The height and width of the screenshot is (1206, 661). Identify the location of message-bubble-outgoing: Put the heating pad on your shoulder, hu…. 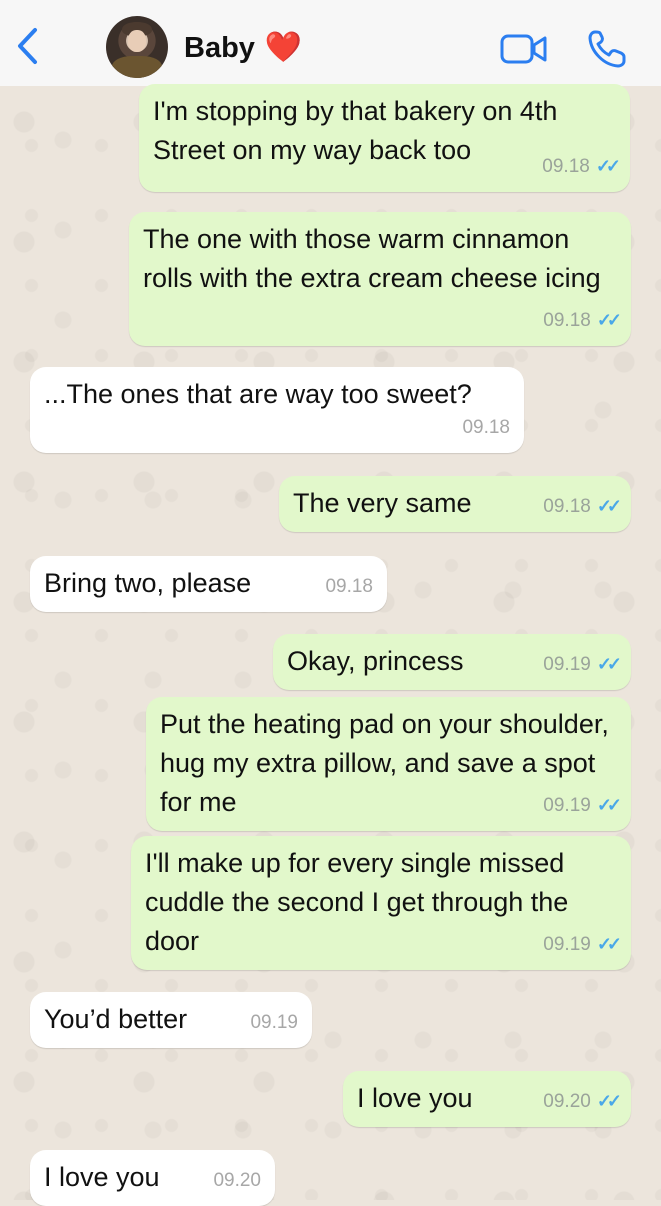
(388, 764).